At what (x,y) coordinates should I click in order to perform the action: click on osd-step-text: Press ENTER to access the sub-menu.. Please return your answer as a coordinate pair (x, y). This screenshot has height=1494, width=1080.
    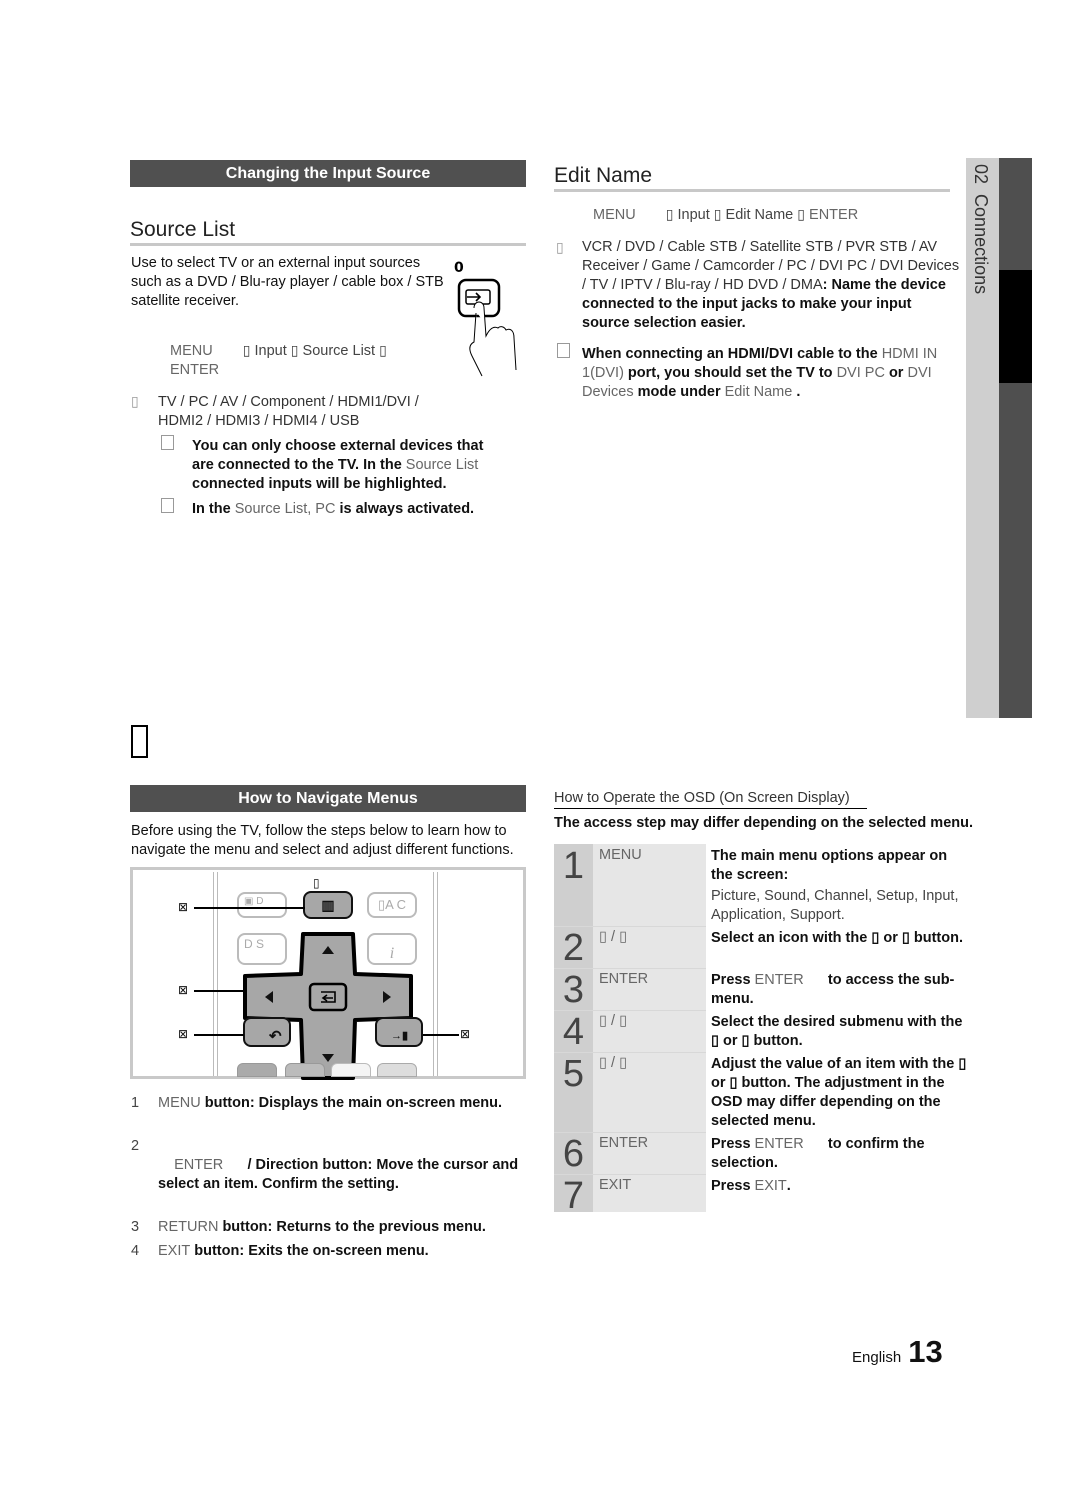
    Looking at the image, I should click on (841, 990).